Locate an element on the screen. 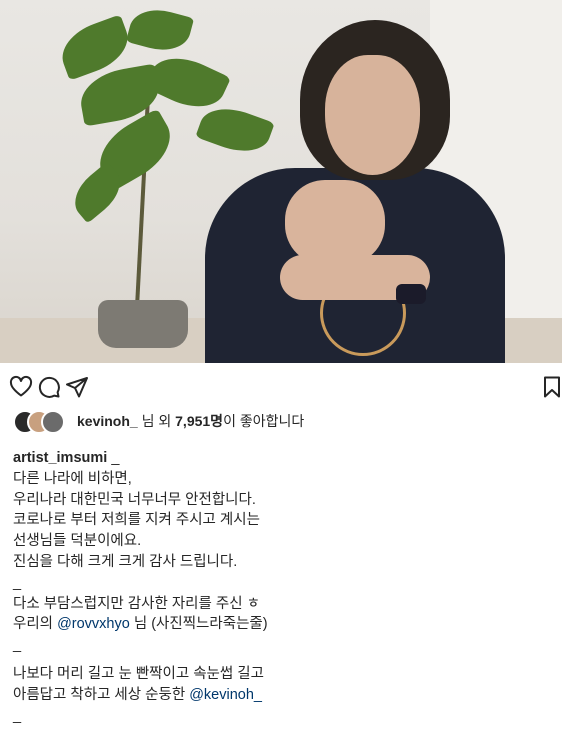  caption-line: 진심을 다해 크게 크게 감사 드립니다. is located at coordinates (125, 561).